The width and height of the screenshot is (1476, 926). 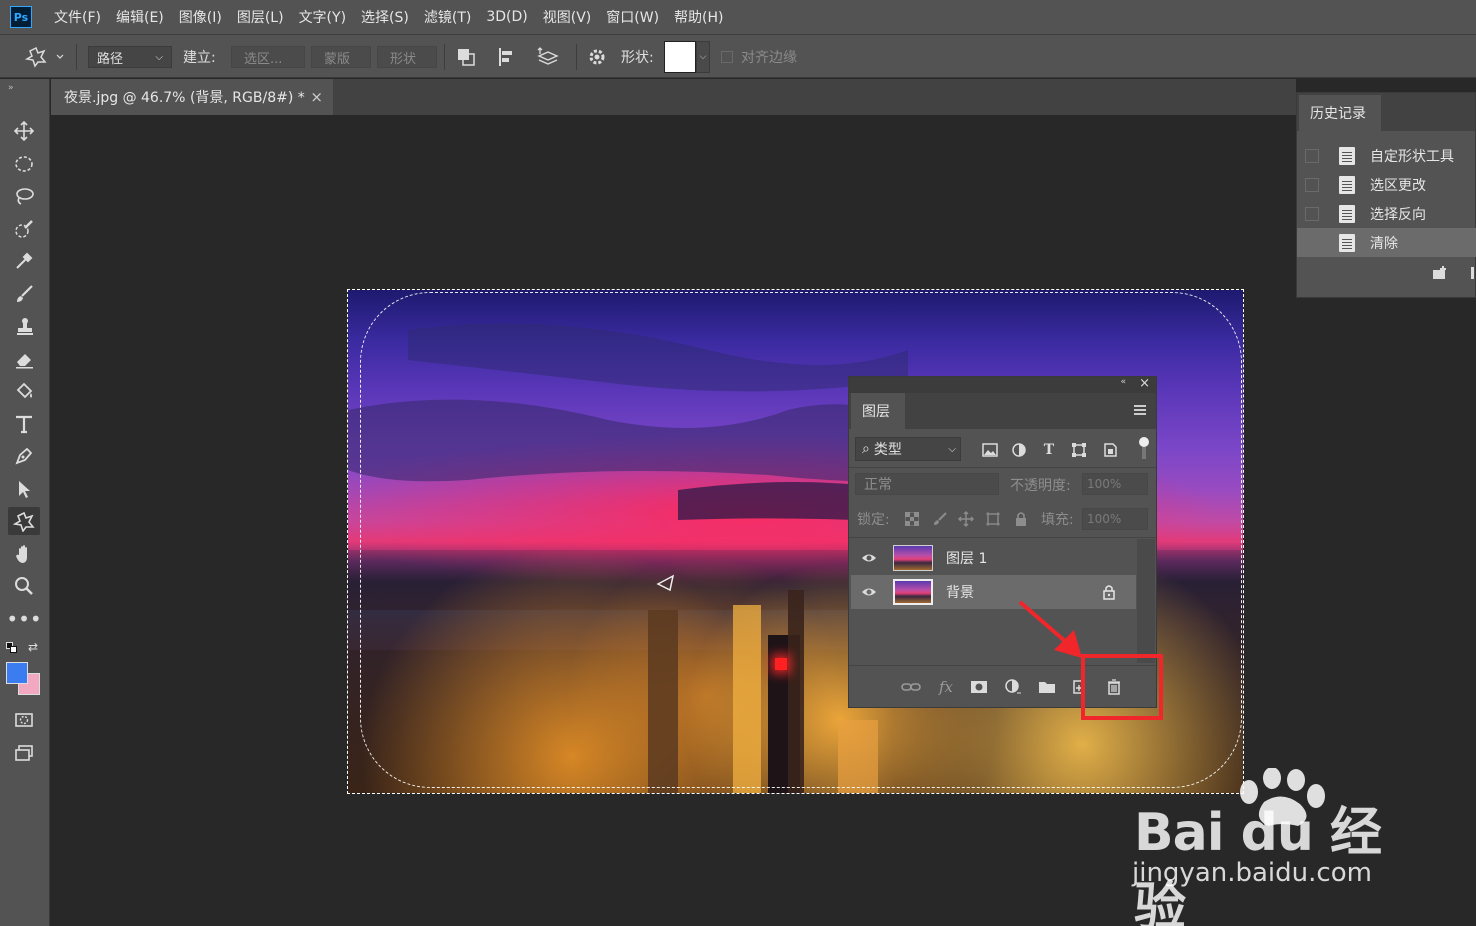 I want to click on menu-filter: 滤镜(T), so click(x=447, y=17).